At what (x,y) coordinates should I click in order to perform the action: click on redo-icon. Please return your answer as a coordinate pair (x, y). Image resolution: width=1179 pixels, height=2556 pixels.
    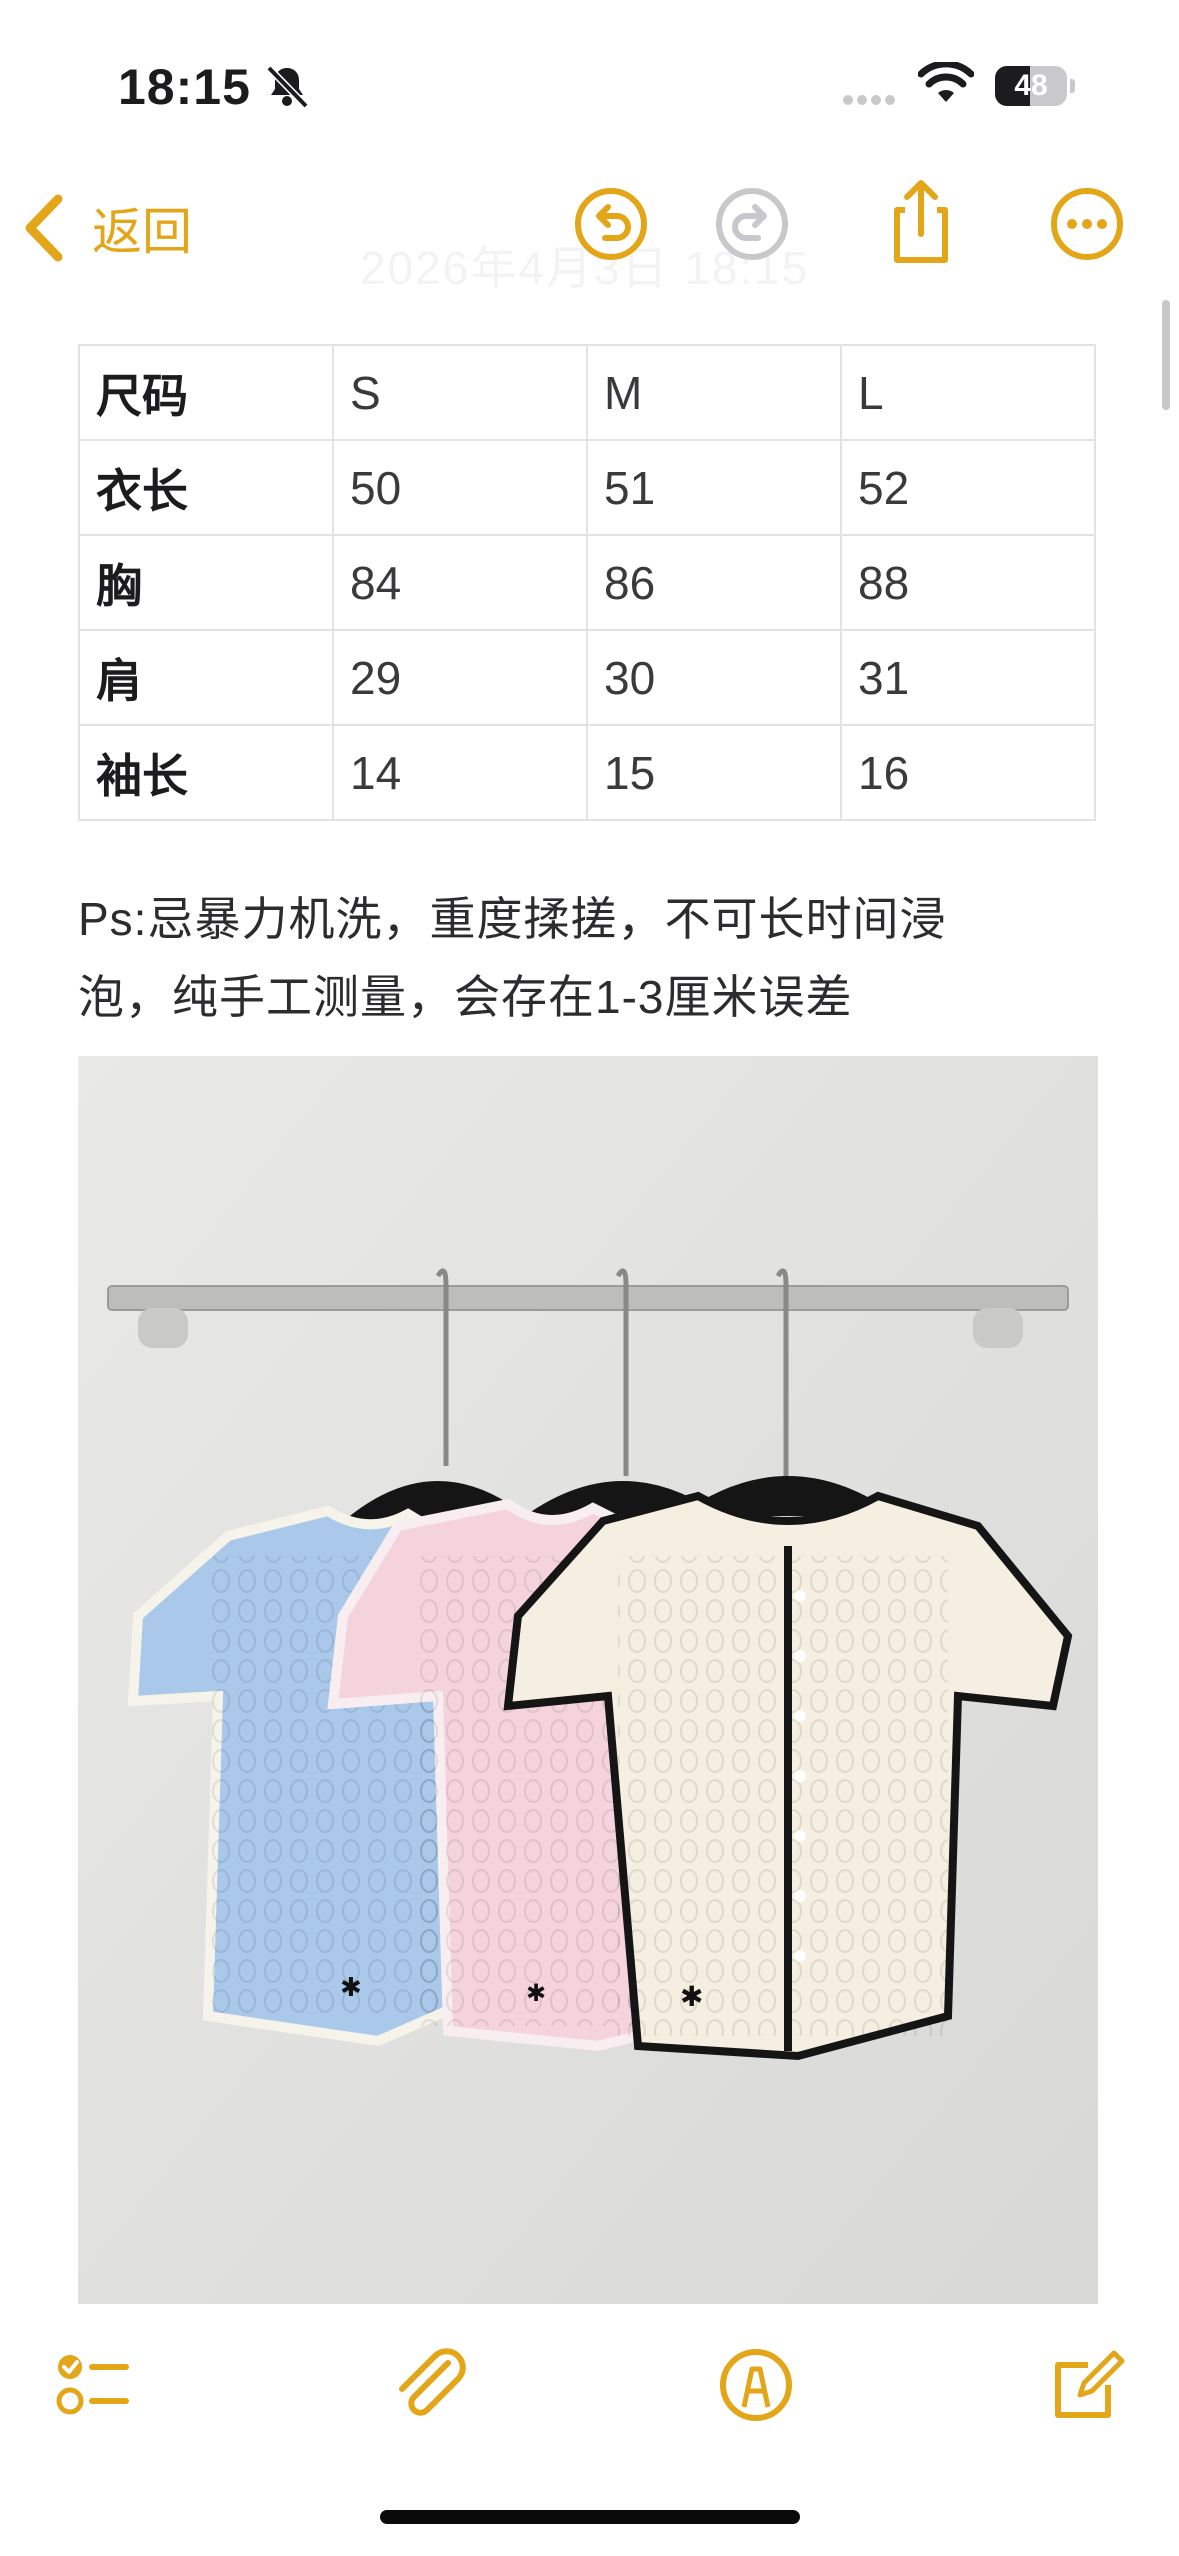
    Looking at the image, I should click on (752, 224).